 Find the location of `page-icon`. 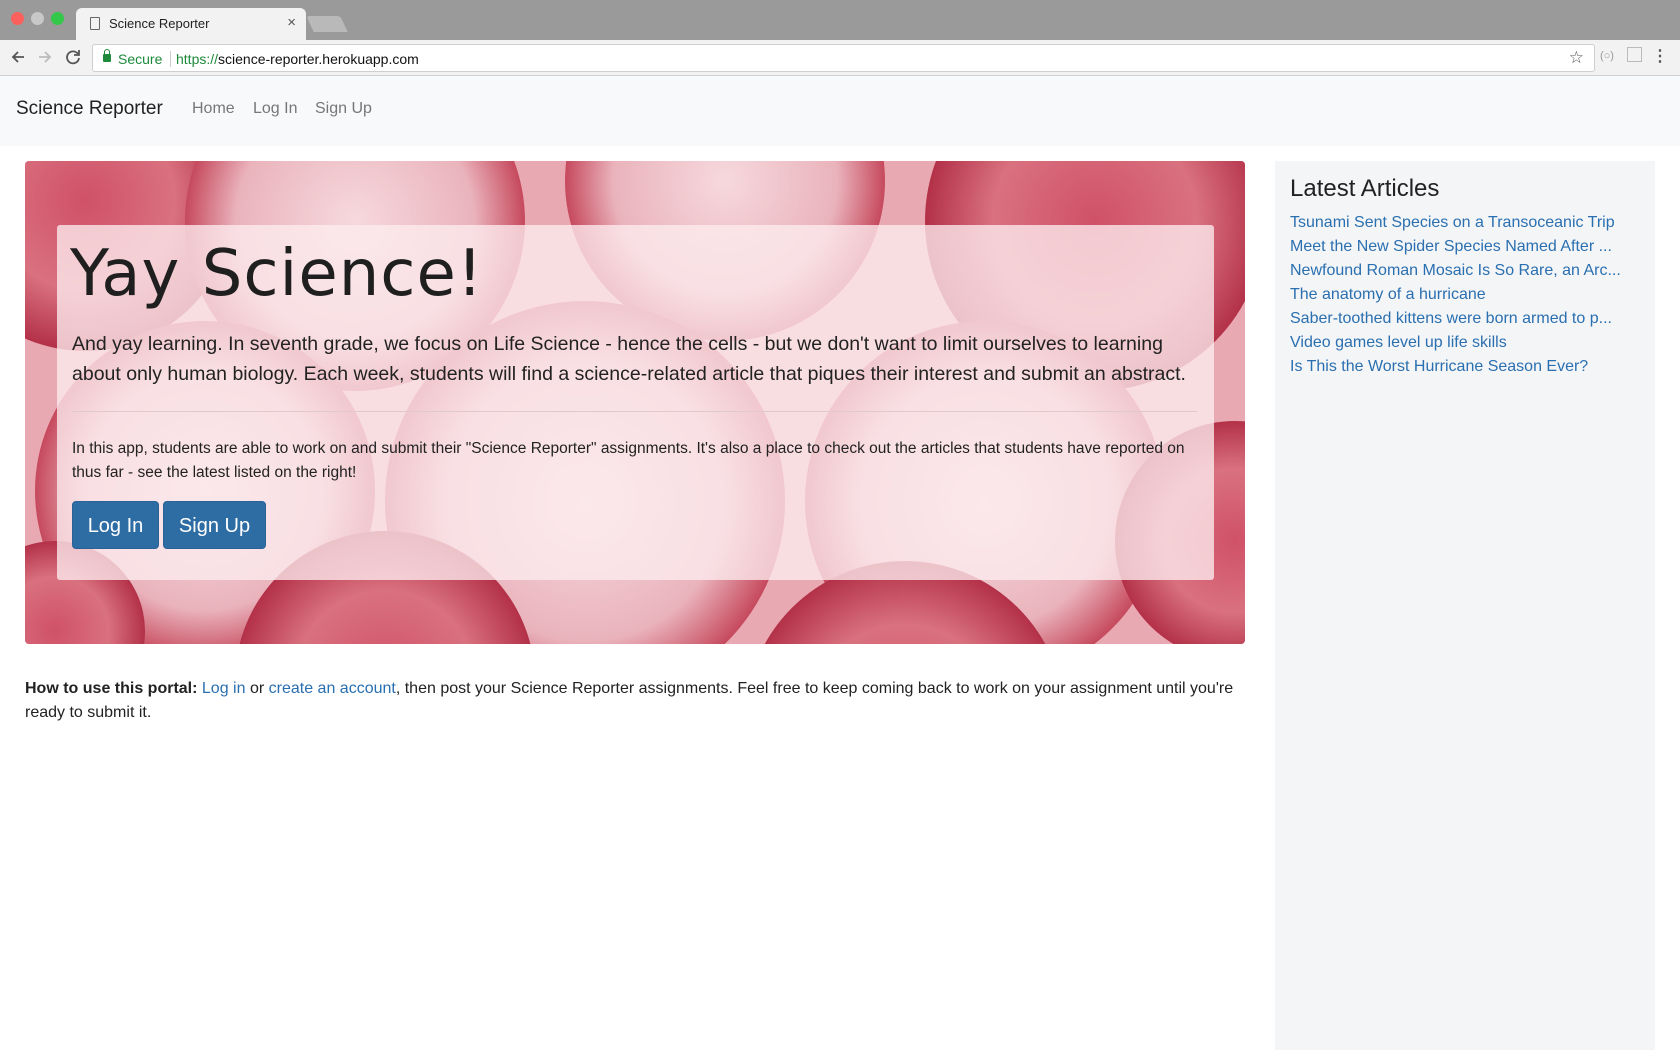

page-icon is located at coordinates (95, 23).